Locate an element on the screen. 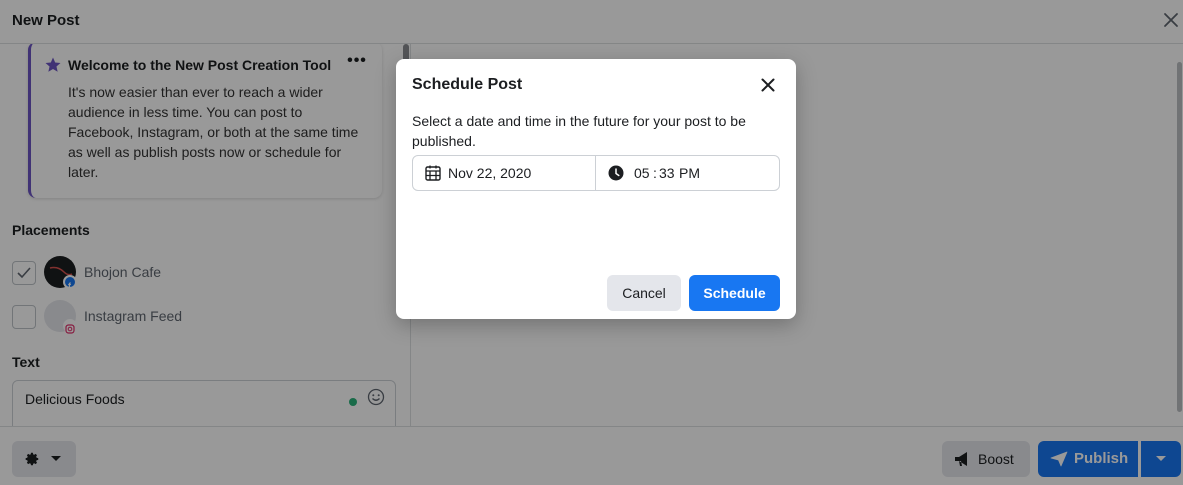 The width and height of the screenshot is (1183, 485). date-value: Nov 22, 2020 is located at coordinates (490, 173).